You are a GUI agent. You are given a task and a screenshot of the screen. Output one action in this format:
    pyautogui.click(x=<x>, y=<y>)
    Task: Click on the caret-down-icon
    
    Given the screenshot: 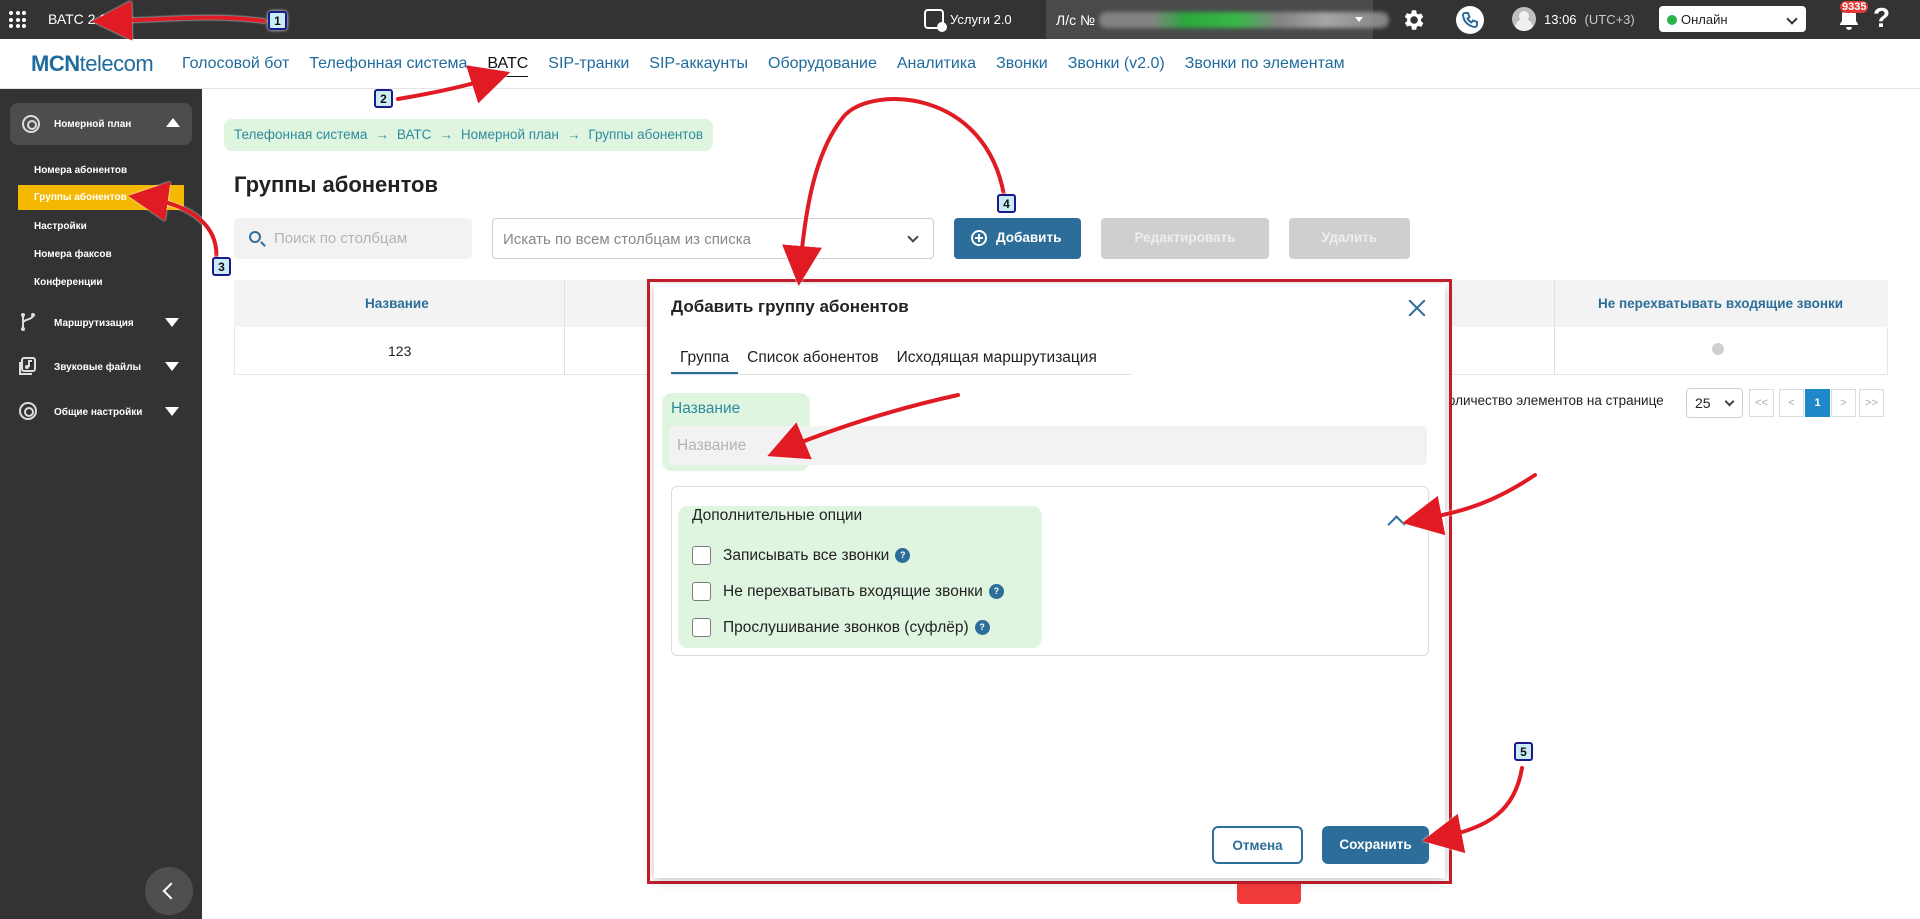 What is the action you would take?
    pyautogui.click(x=1359, y=19)
    